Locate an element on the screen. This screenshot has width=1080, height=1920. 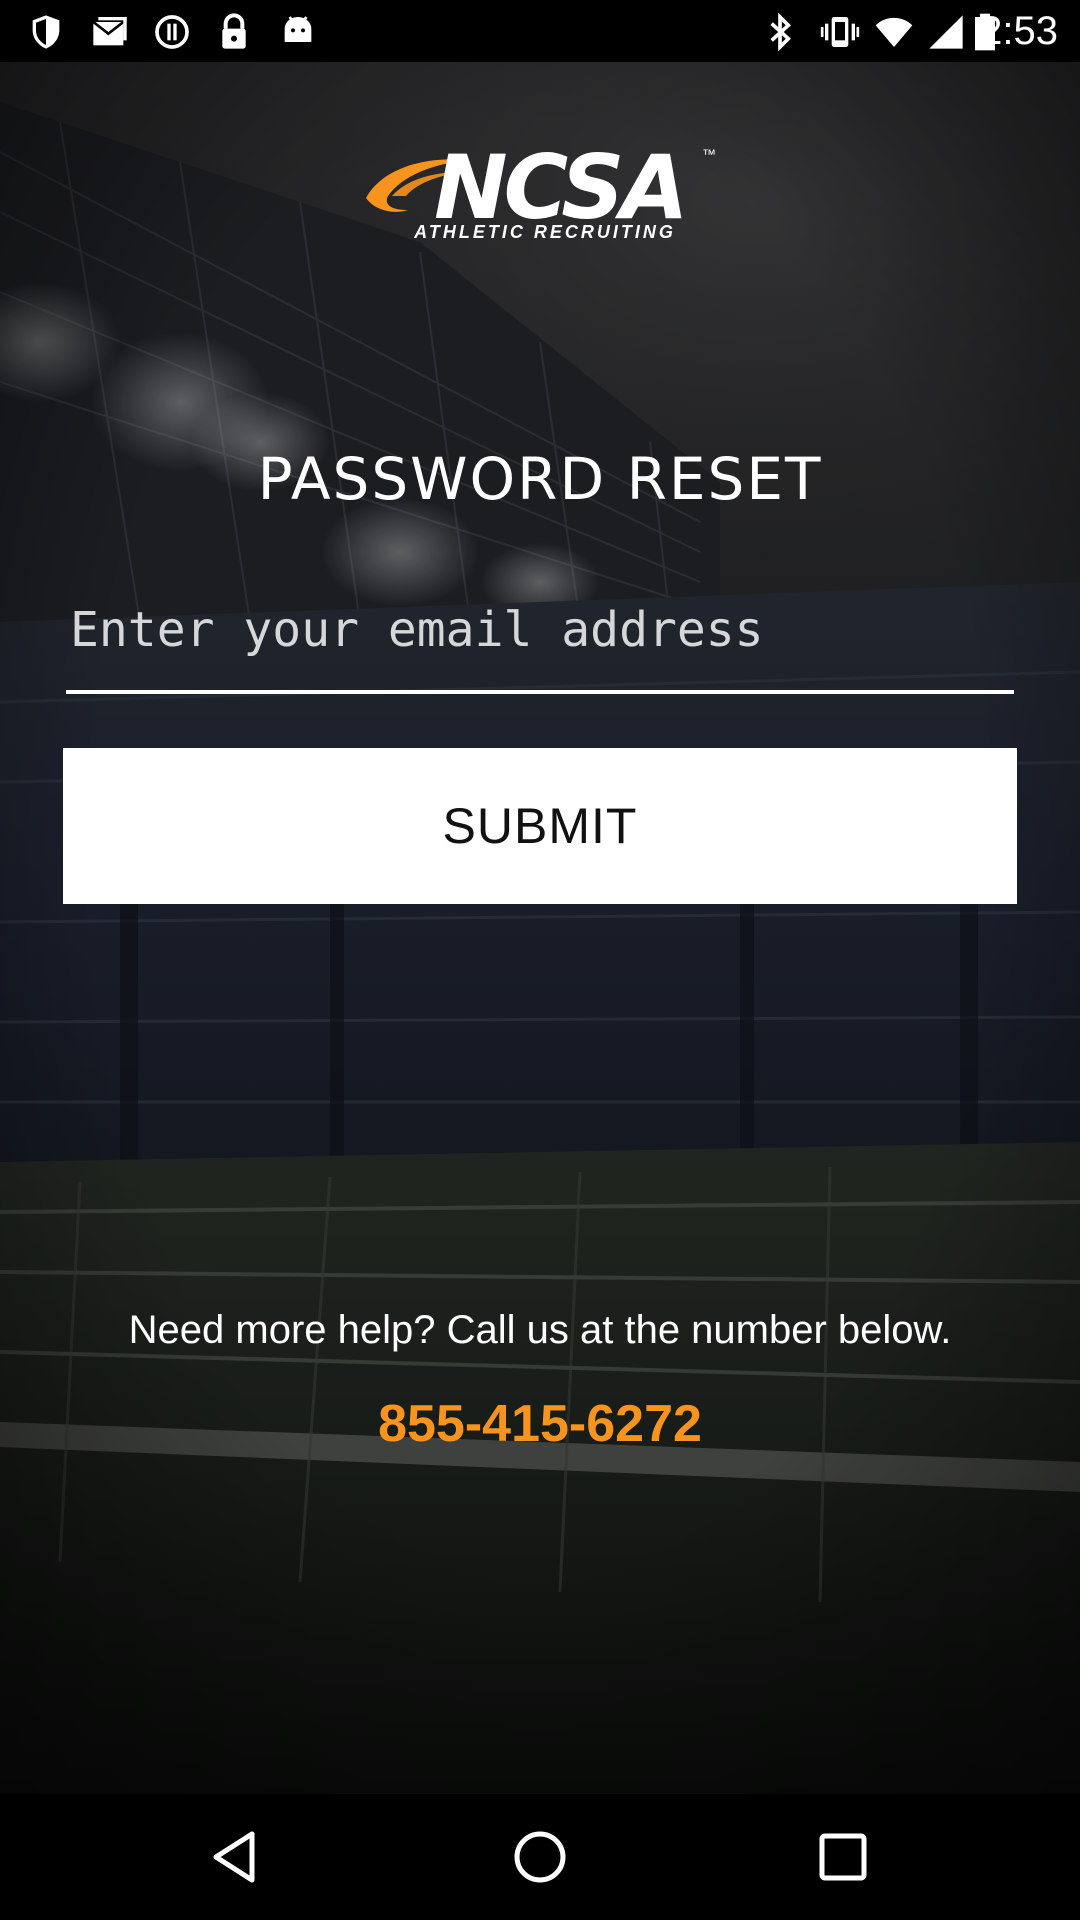
logo-tagline: ATHLETIC RECRUITING is located at coordinates (545, 232).